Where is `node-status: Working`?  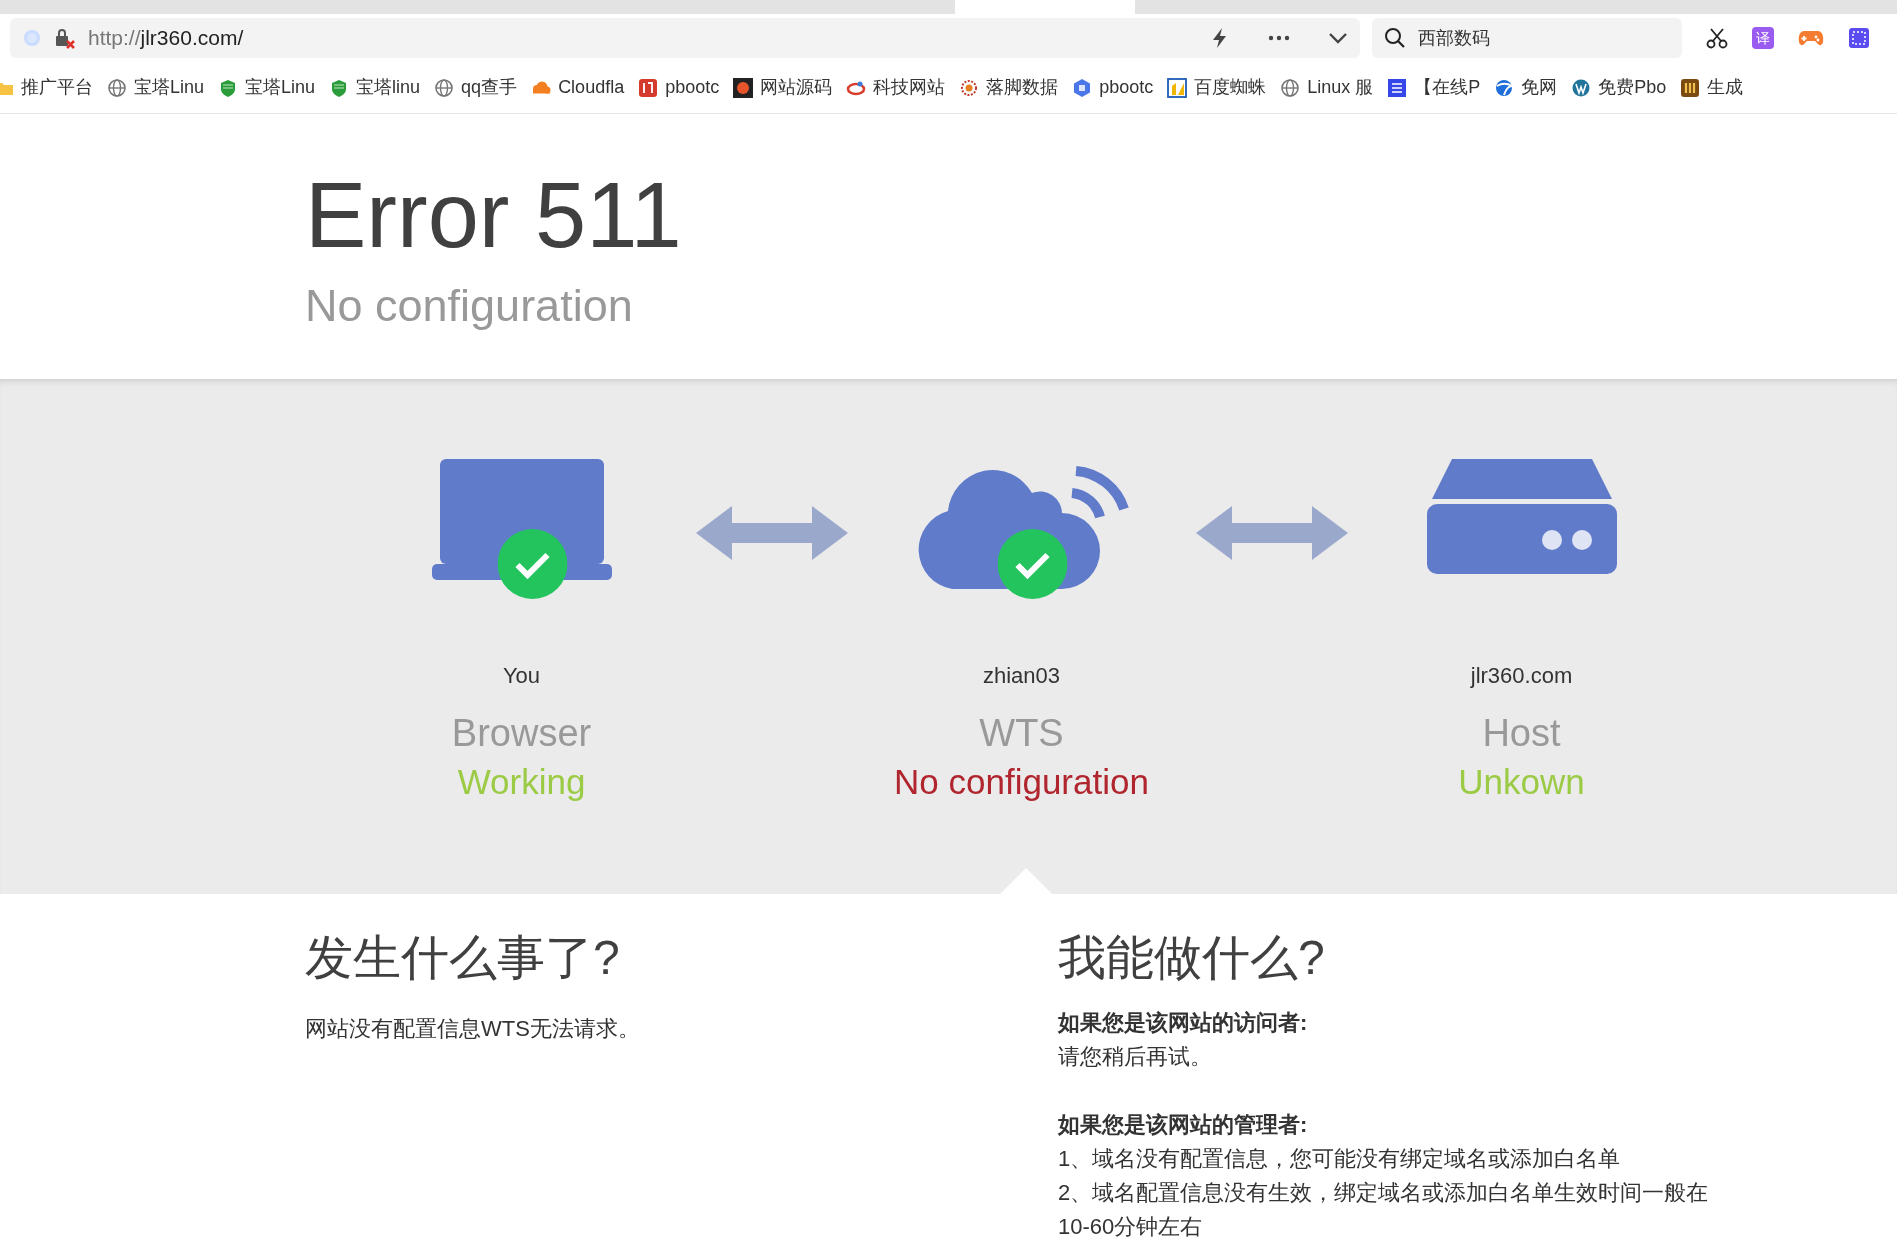
node-status: Working is located at coordinates (521, 781).